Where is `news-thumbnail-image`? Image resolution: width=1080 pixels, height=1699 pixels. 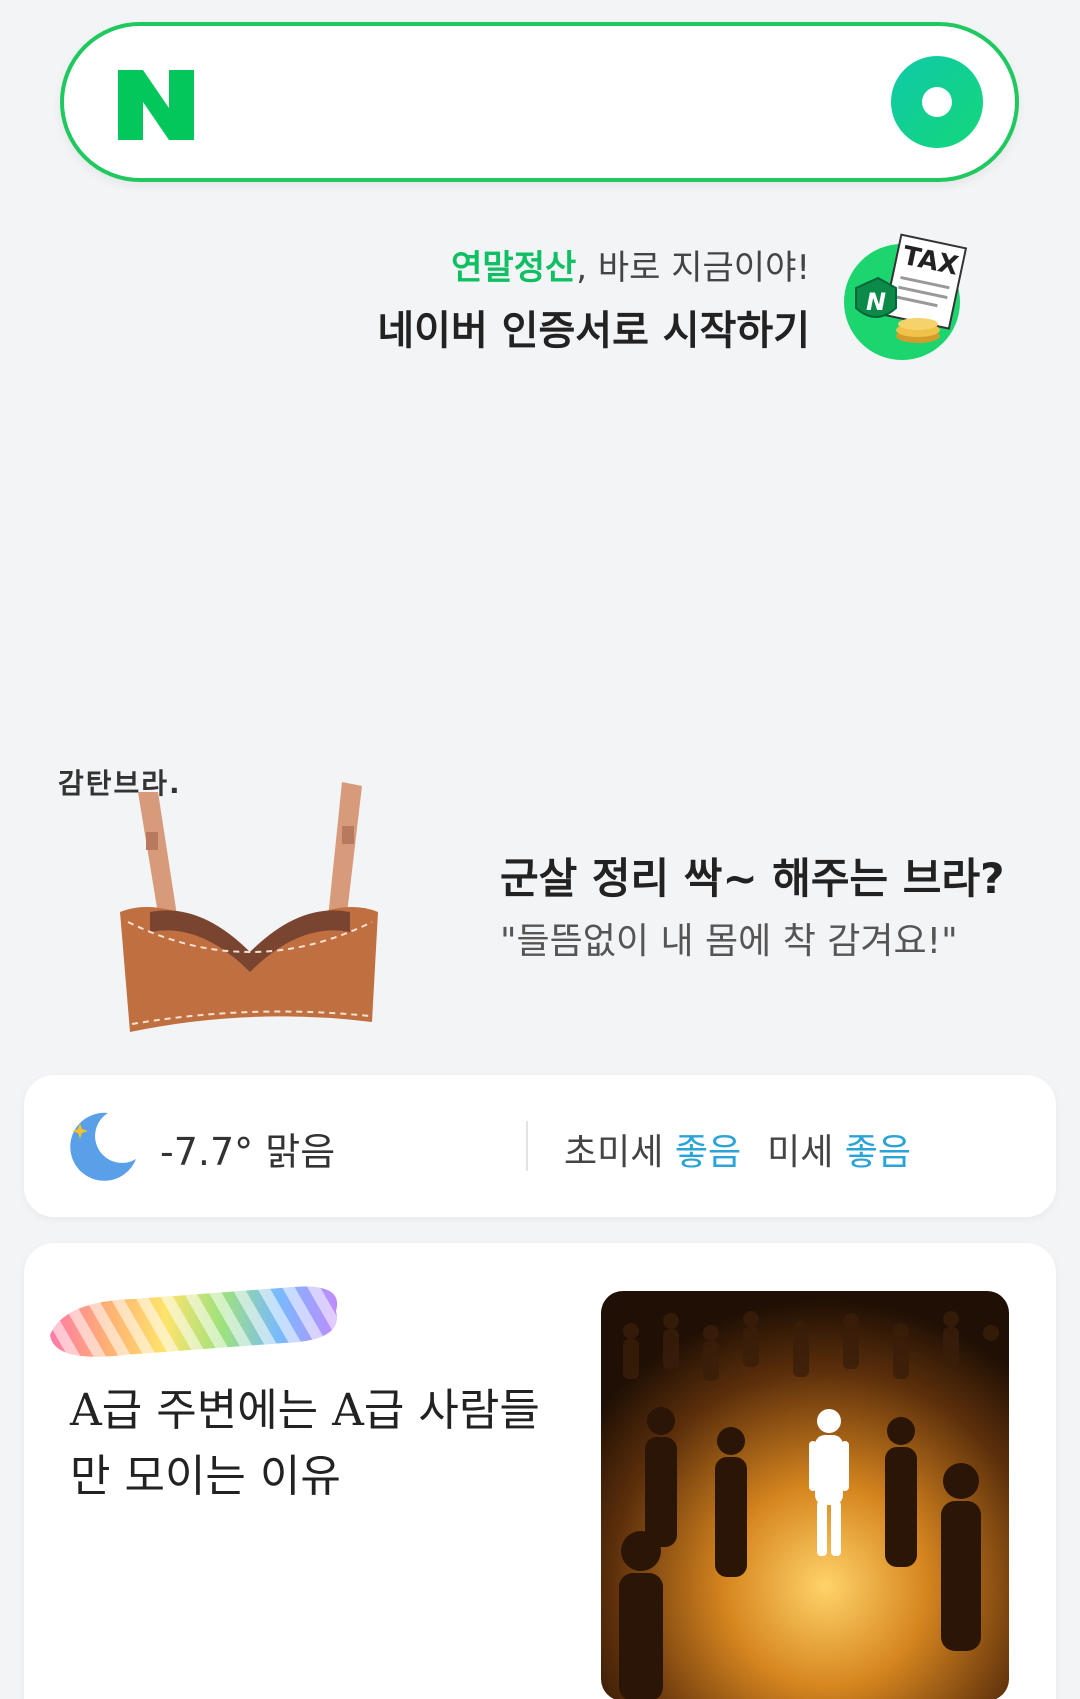
news-thumbnail-image is located at coordinates (805, 1495).